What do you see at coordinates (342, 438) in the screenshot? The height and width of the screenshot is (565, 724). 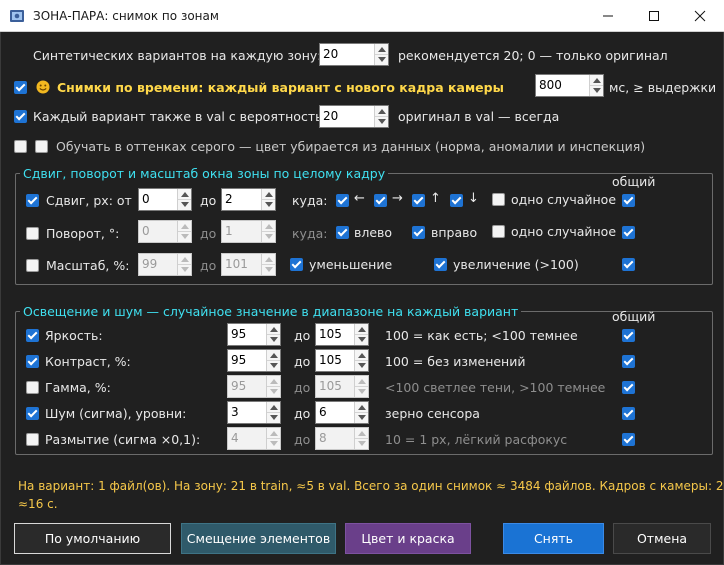 I see `blur-to-input: 8` at bounding box center [342, 438].